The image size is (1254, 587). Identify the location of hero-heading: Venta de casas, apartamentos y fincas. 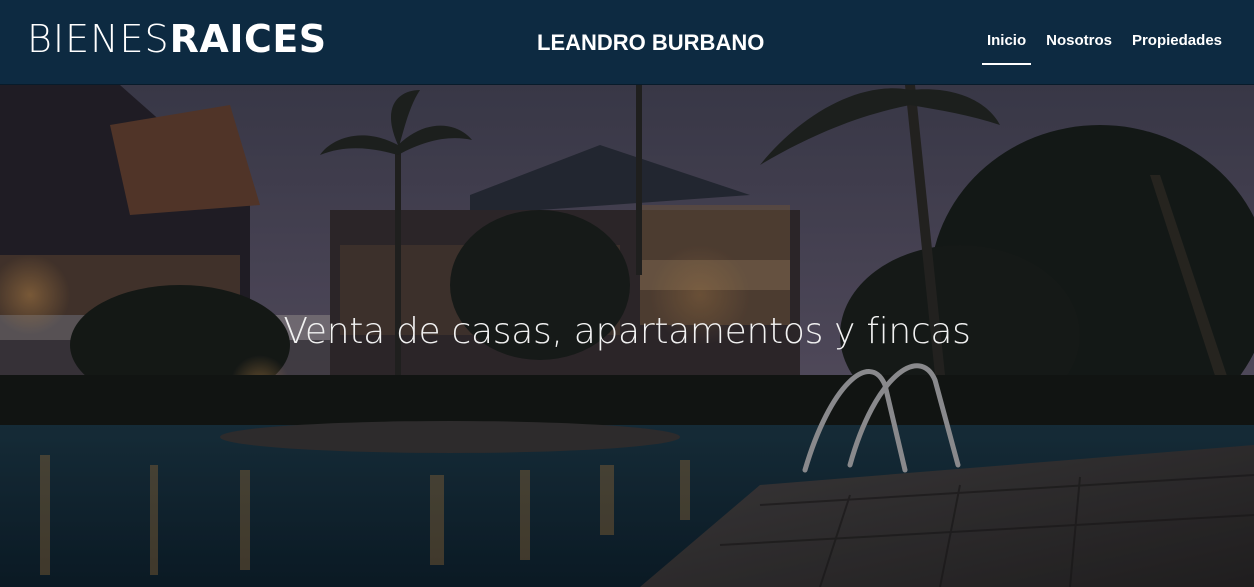
(627, 331).